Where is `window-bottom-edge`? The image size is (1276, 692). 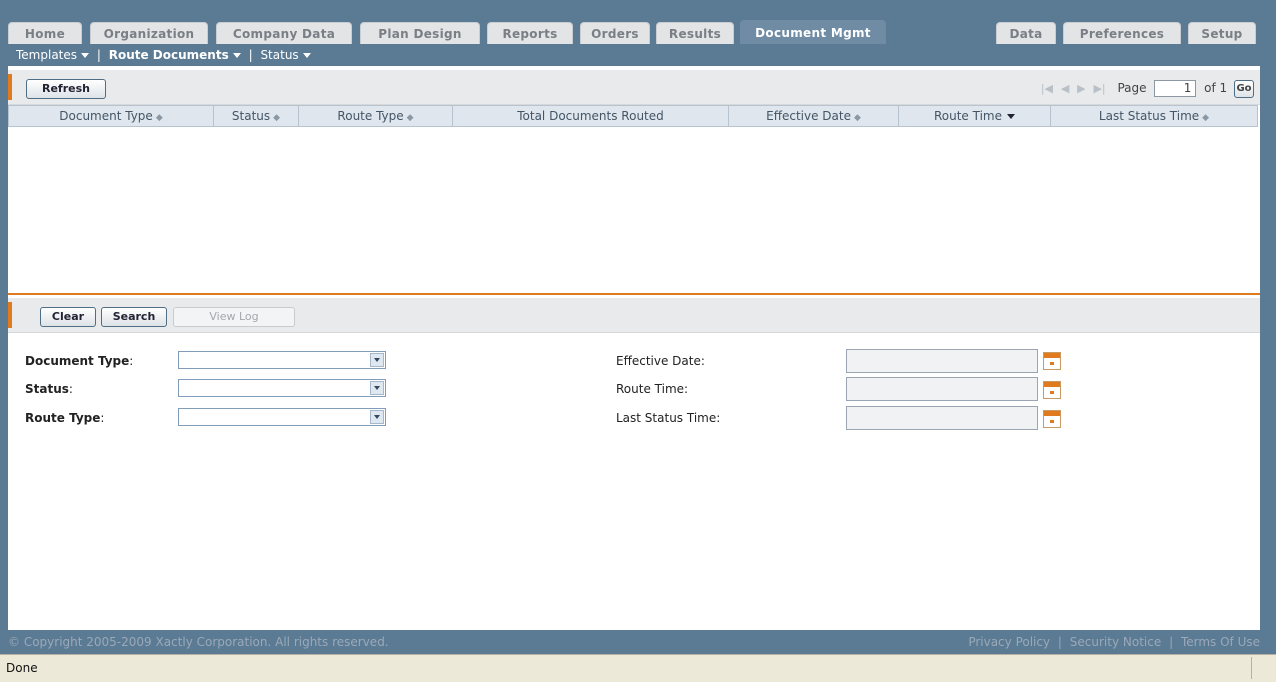
window-bottom-edge is located at coordinates (638, 687).